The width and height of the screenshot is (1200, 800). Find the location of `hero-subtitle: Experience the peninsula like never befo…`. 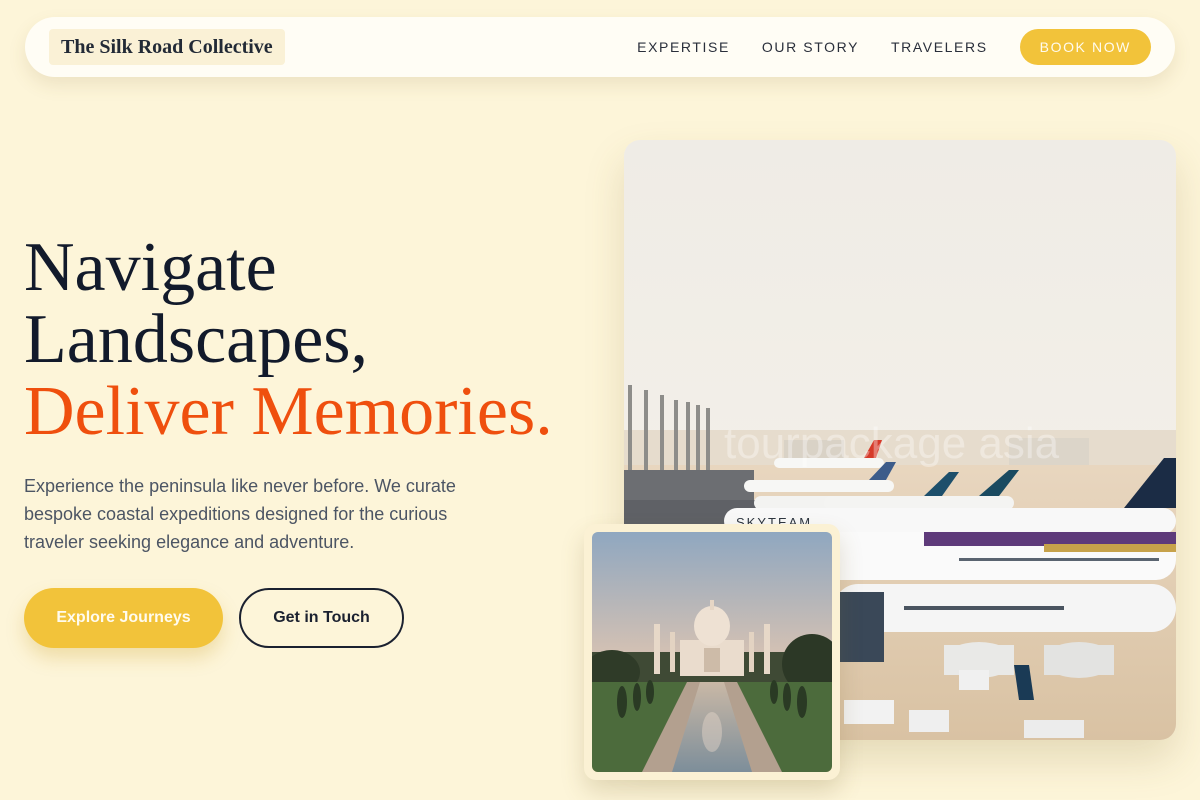

hero-subtitle: Experience the peninsula like never befo… is located at coordinates (240, 514).